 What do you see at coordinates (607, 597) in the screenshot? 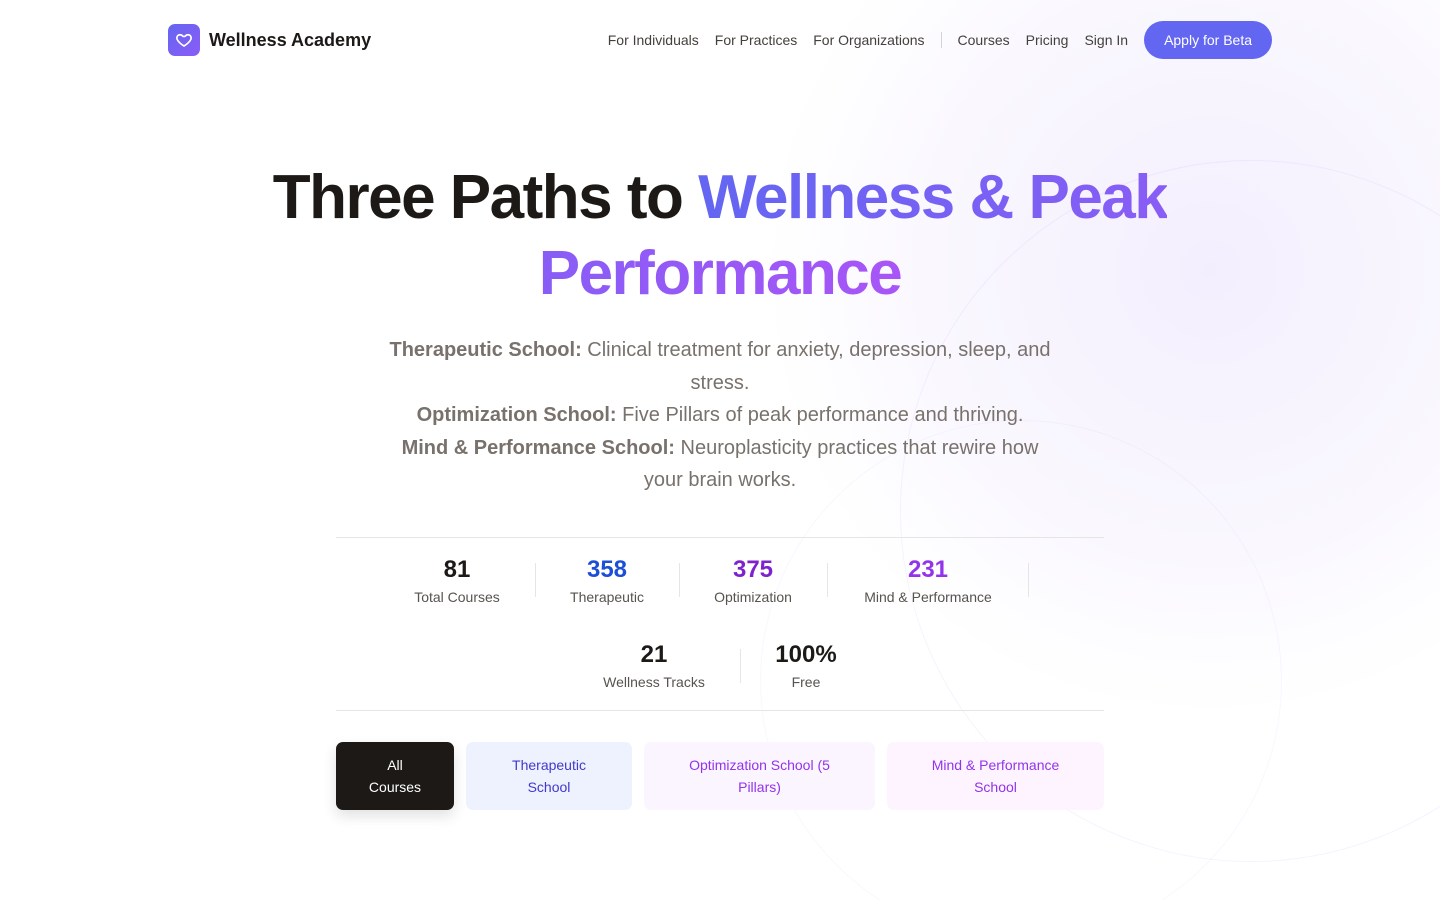
I see `stat-label: Therapeutic` at bounding box center [607, 597].